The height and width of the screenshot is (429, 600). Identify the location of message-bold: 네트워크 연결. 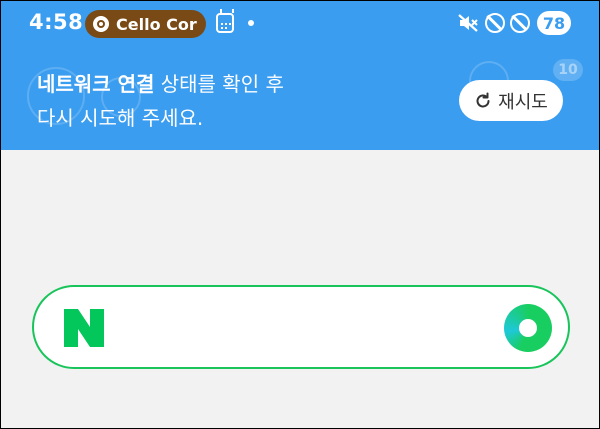
(96, 84).